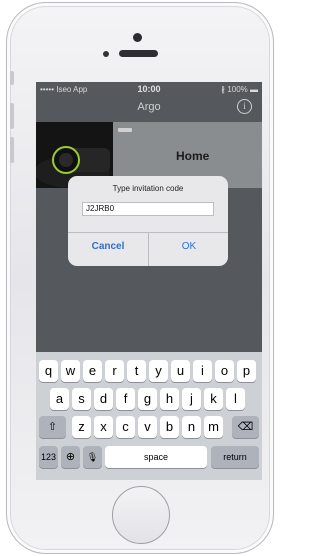  Describe the element at coordinates (239, 89) in the screenshot. I see `battery-icon: ∦ 100% ▬` at that location.